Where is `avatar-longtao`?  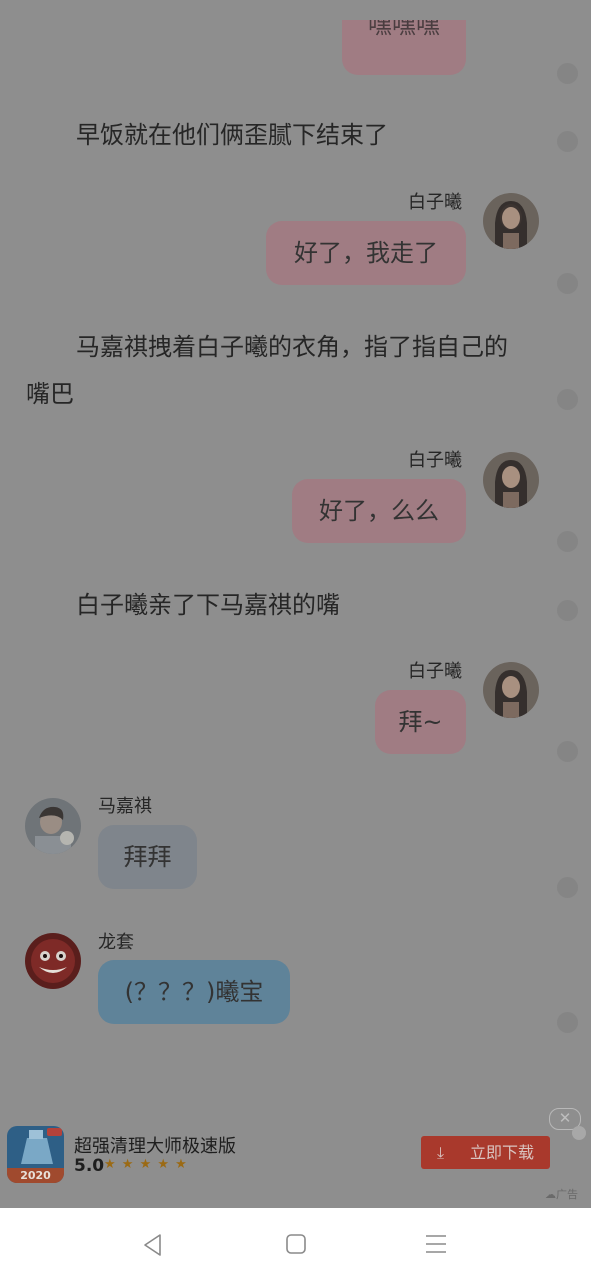 avatar-longtao is located at coordinates (53, 961).